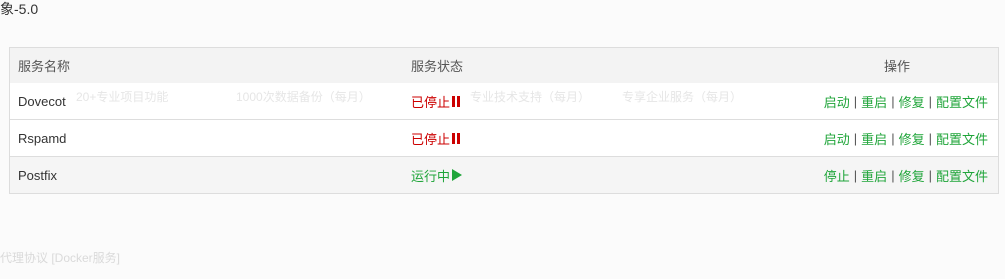 Image resolution: width=1005 pixels, height=279 pixels. What do you see at coordinates (431, 176) in the screenshot?
I see `status-label: 运行中` at bounding box center [431, 176].